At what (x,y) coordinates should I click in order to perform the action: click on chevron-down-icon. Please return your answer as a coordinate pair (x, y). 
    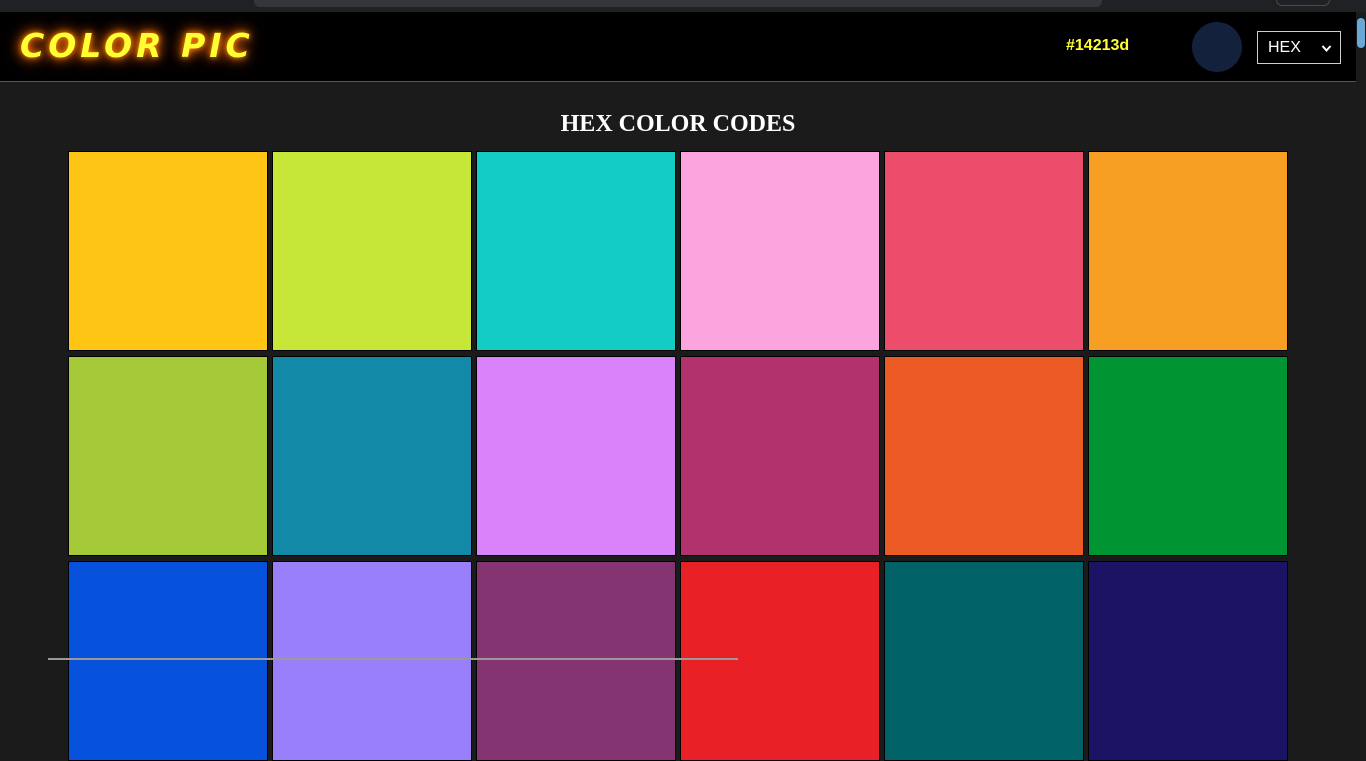
    Looking at the image, I should click on (1326, 54).